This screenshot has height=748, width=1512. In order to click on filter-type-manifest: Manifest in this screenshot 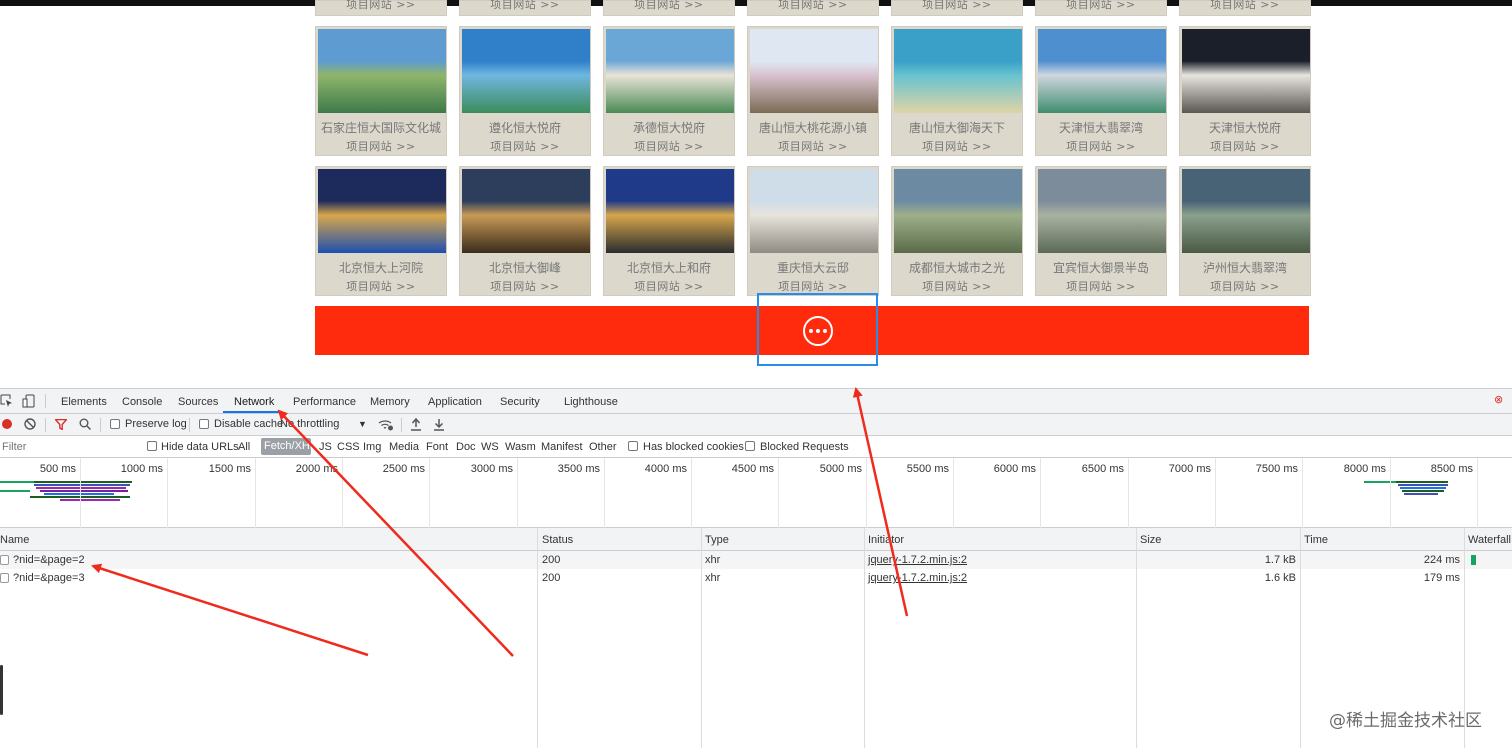, I will do `click(562, 447)`.